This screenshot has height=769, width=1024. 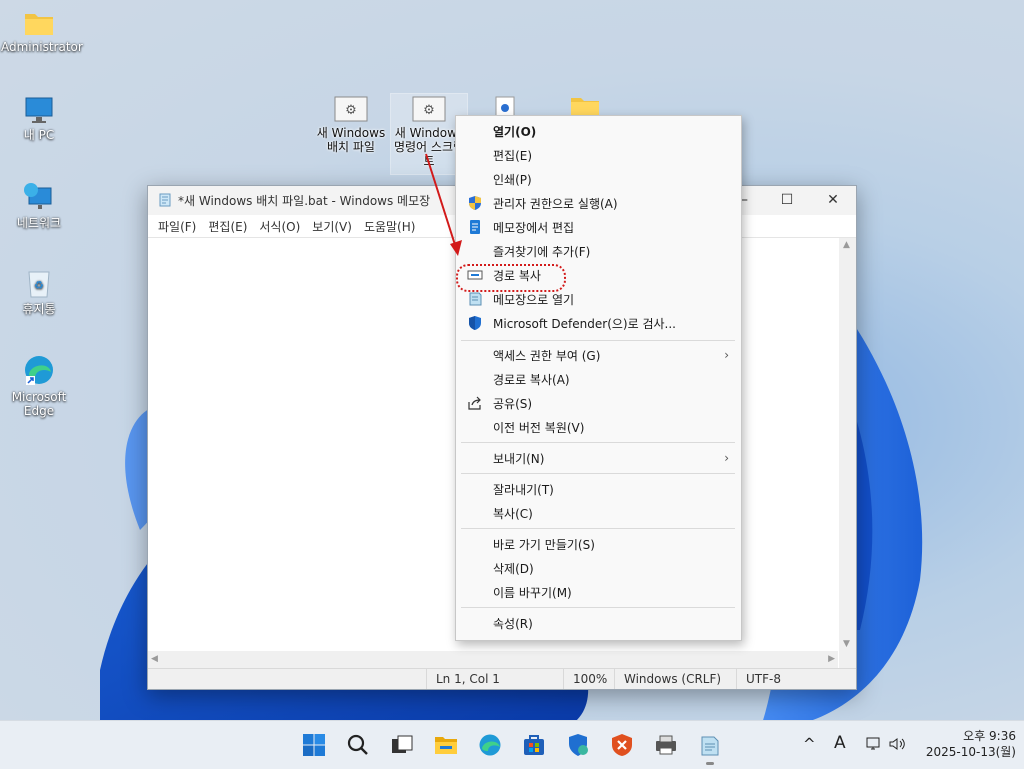 What do you see at coordinates (598, 623) in the screenshot?
I see `menu-item-properties: 속성(R)` at bounding box center [598, 623].